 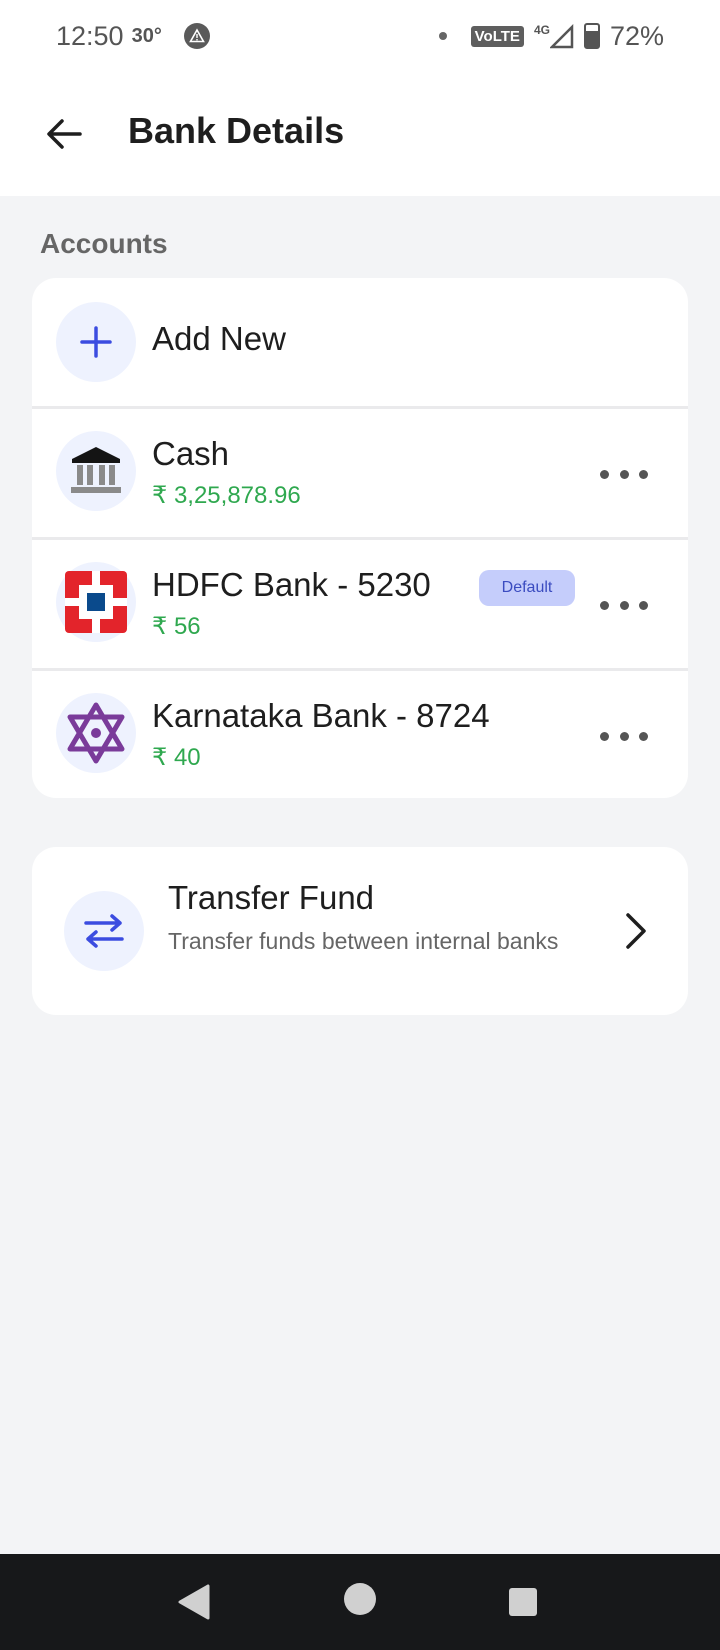 What do you see at coordinates (176, 757) in the screenshot?
I see `account-balance: ₹ 40` at bounding box center [176, 757].